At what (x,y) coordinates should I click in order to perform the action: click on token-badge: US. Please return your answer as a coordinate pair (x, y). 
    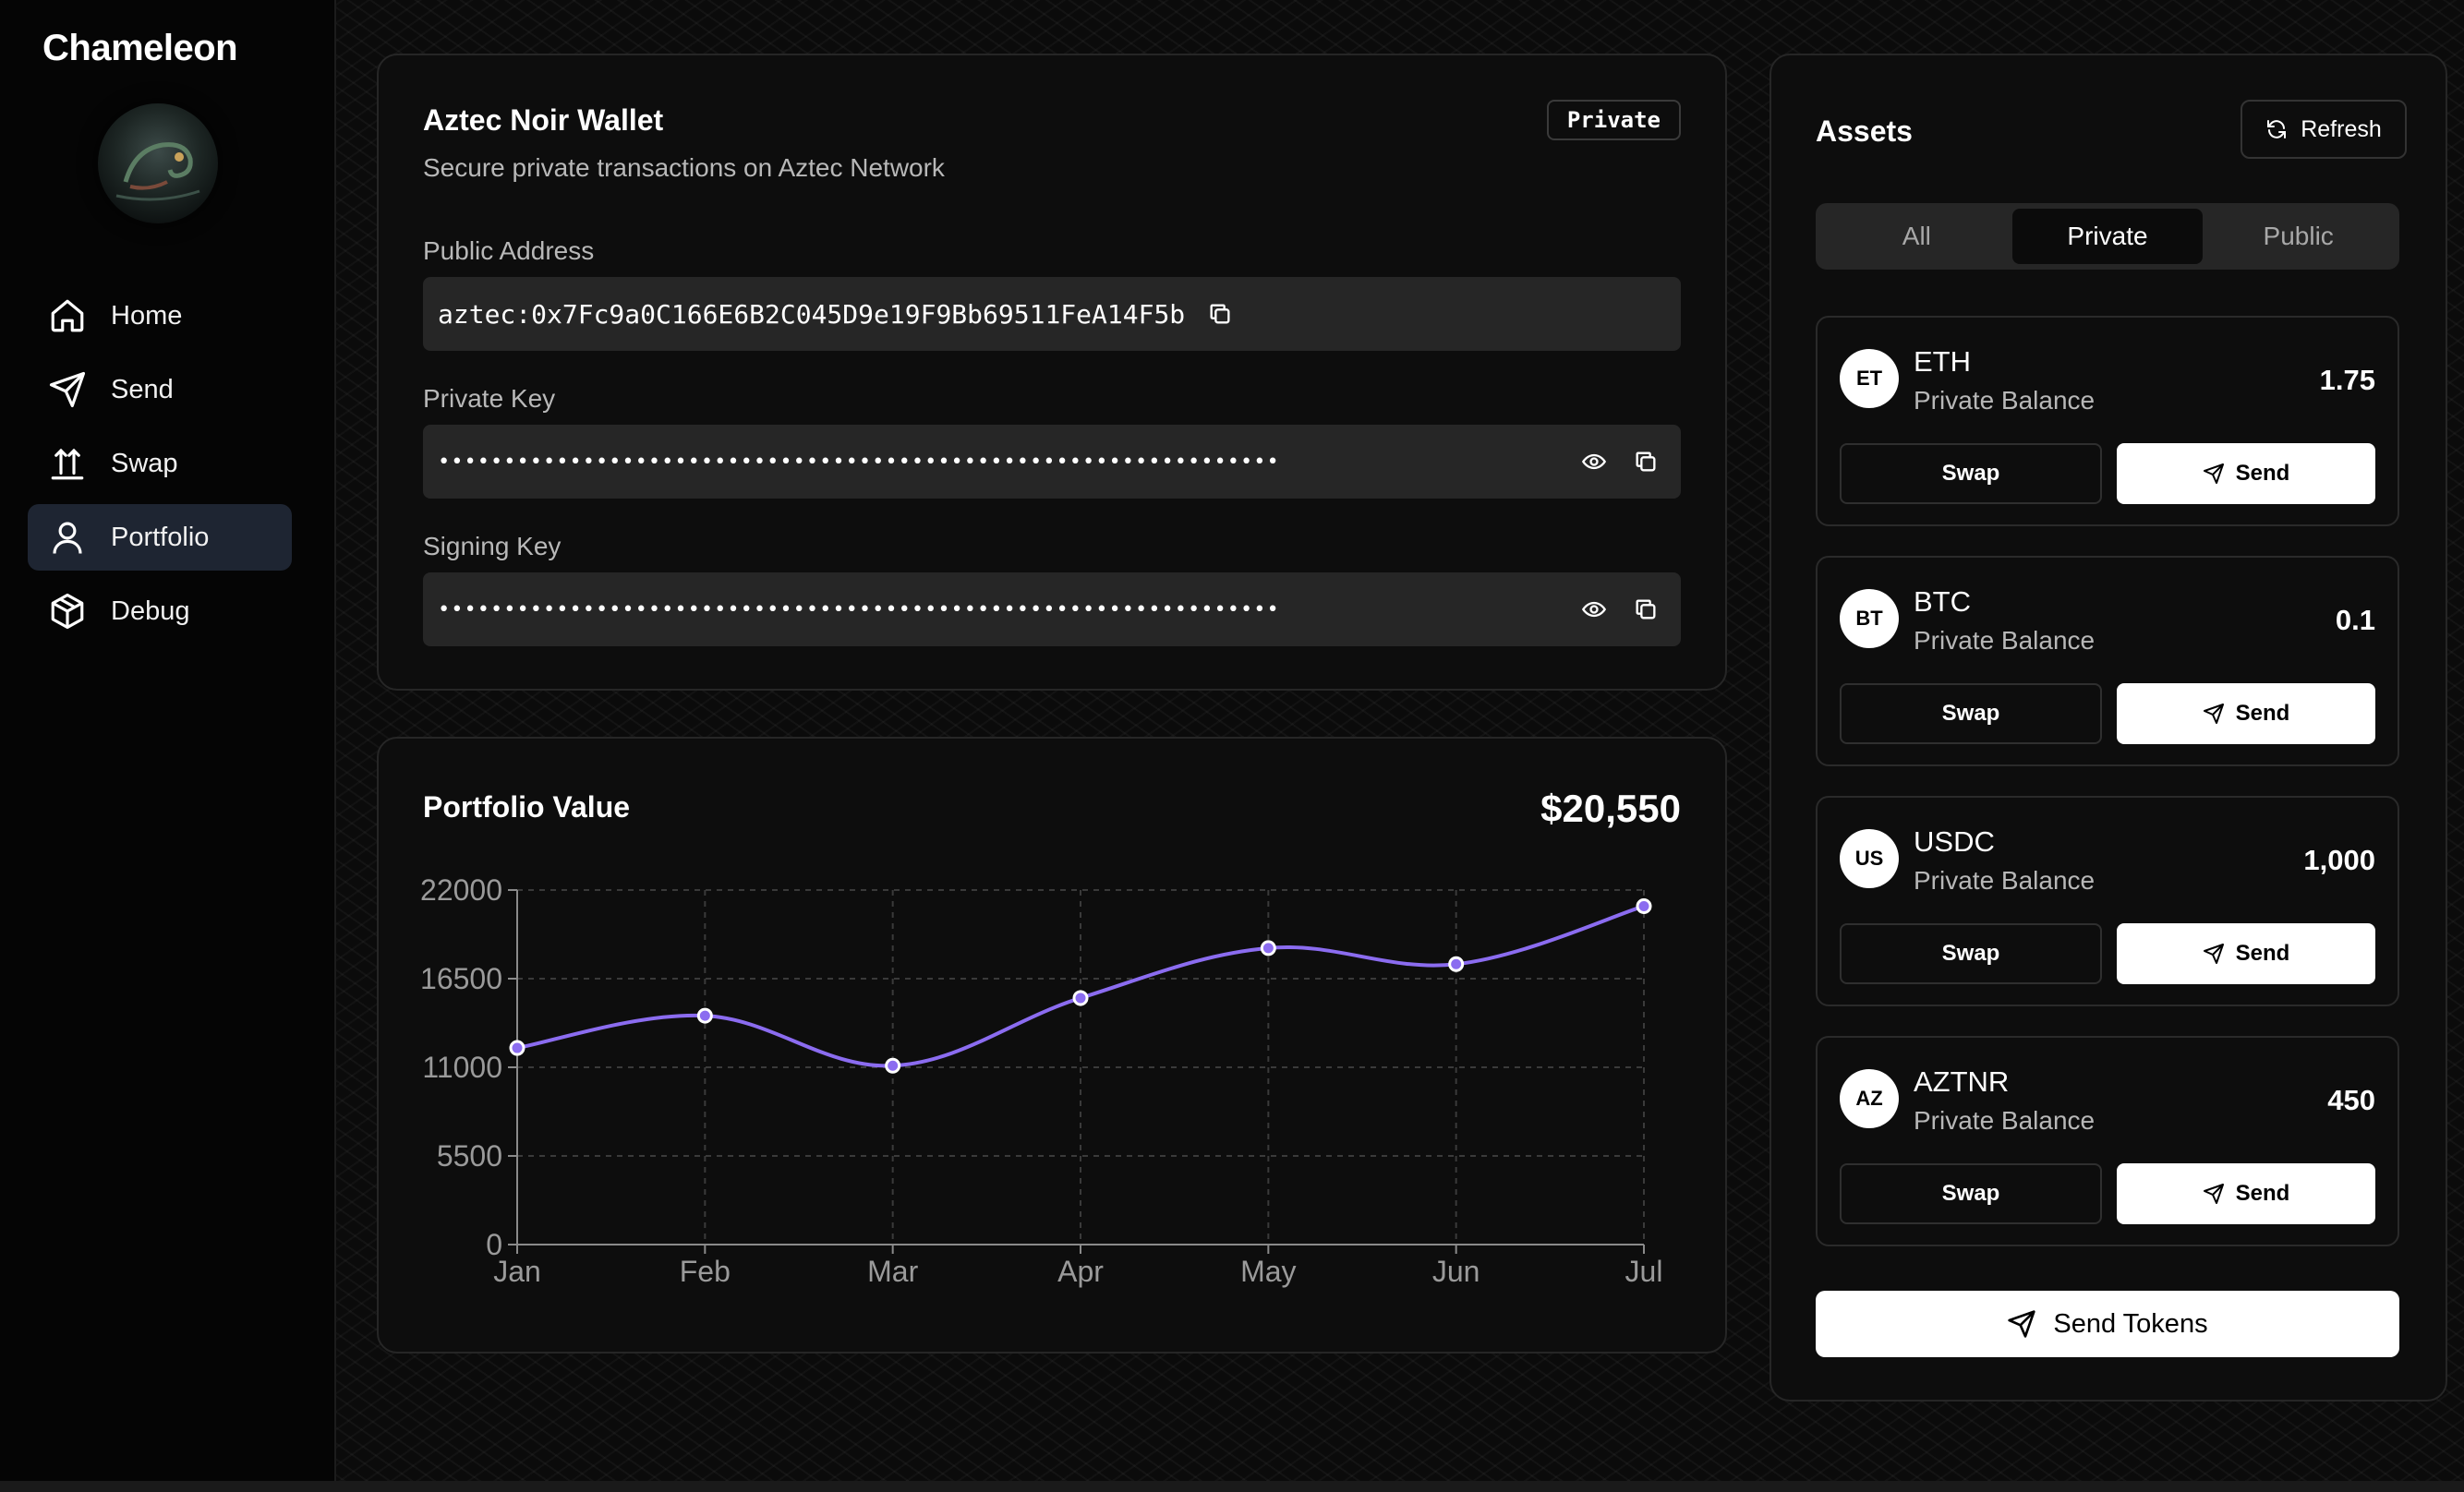
    Looking at the image, I should click on (1870, 859).